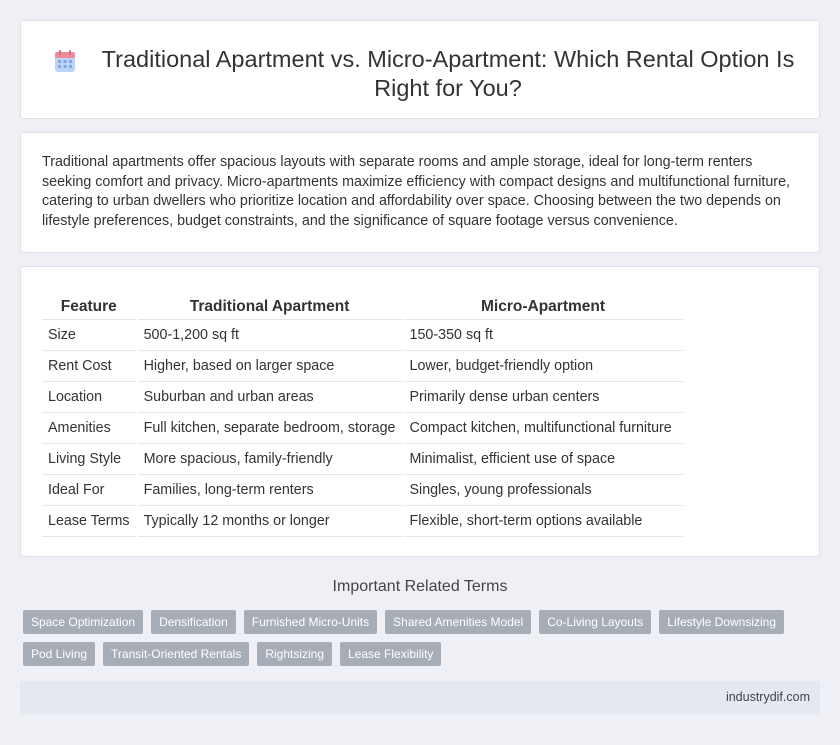  Describe the element at coordinates (420, 697) in the screenshot. I see `footer: industrydif.com` at that location.